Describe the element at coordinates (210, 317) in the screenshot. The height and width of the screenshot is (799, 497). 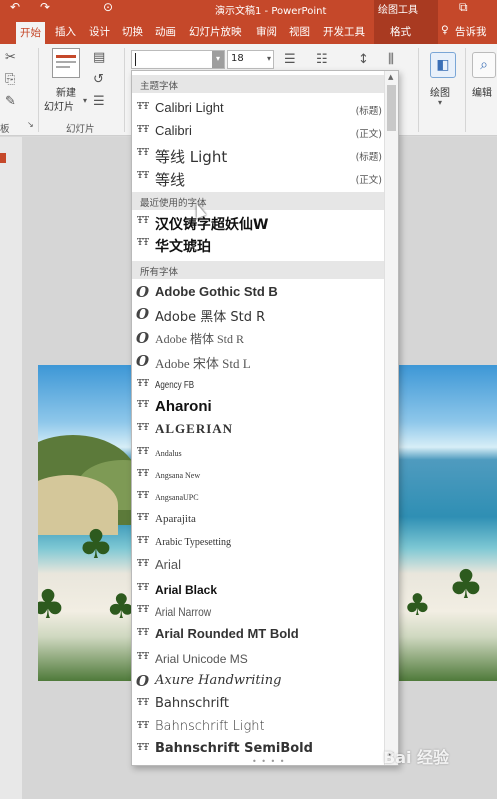
I see `font-name: Adobe 黑体 Std R` at that location.